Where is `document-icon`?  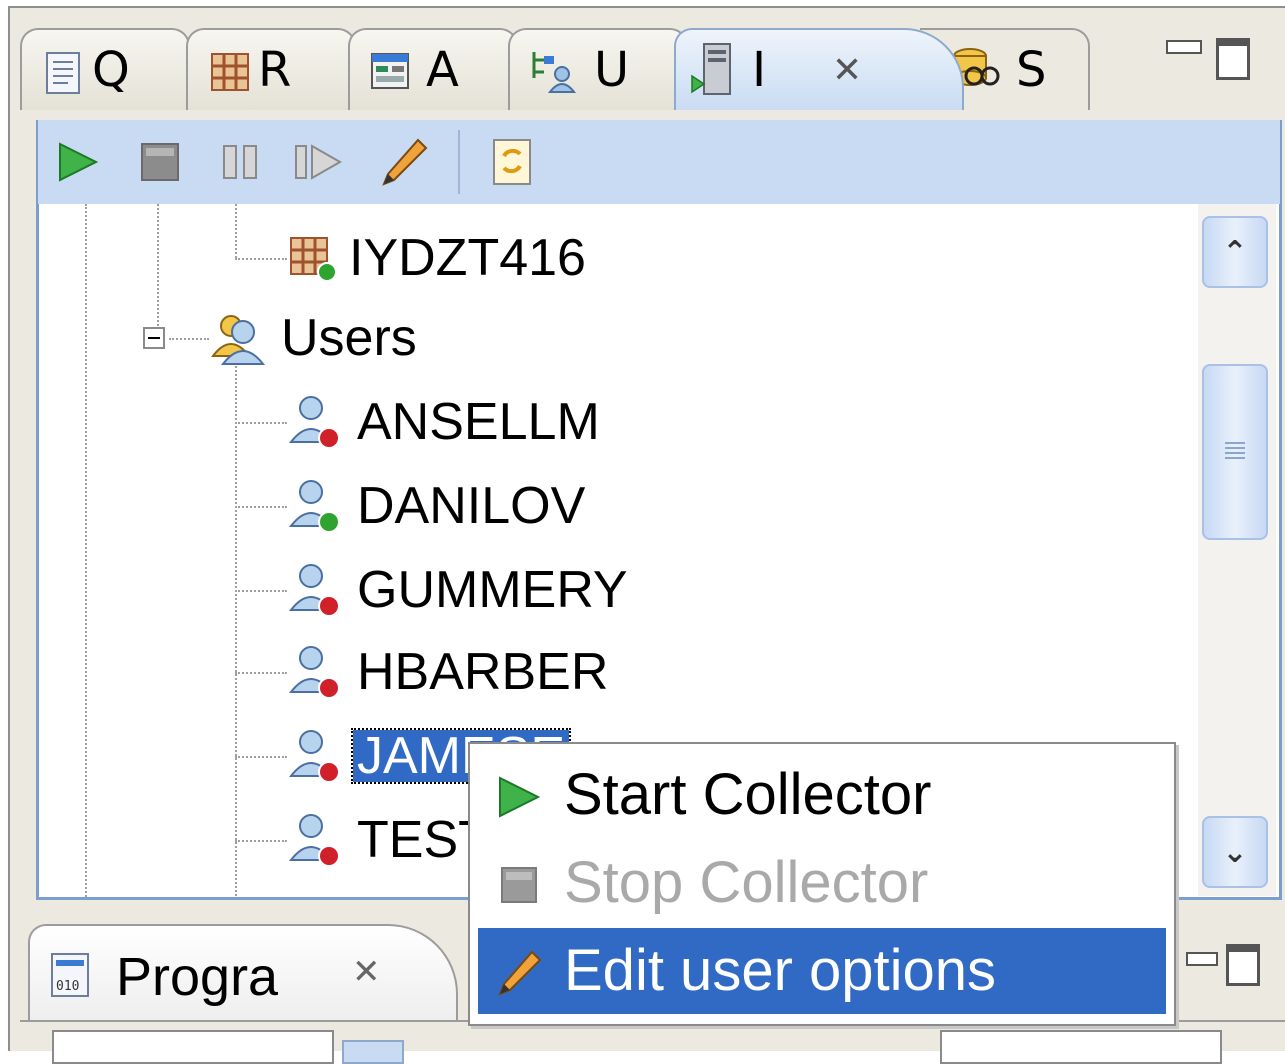
document-icon is located at coordinates (63, 73).